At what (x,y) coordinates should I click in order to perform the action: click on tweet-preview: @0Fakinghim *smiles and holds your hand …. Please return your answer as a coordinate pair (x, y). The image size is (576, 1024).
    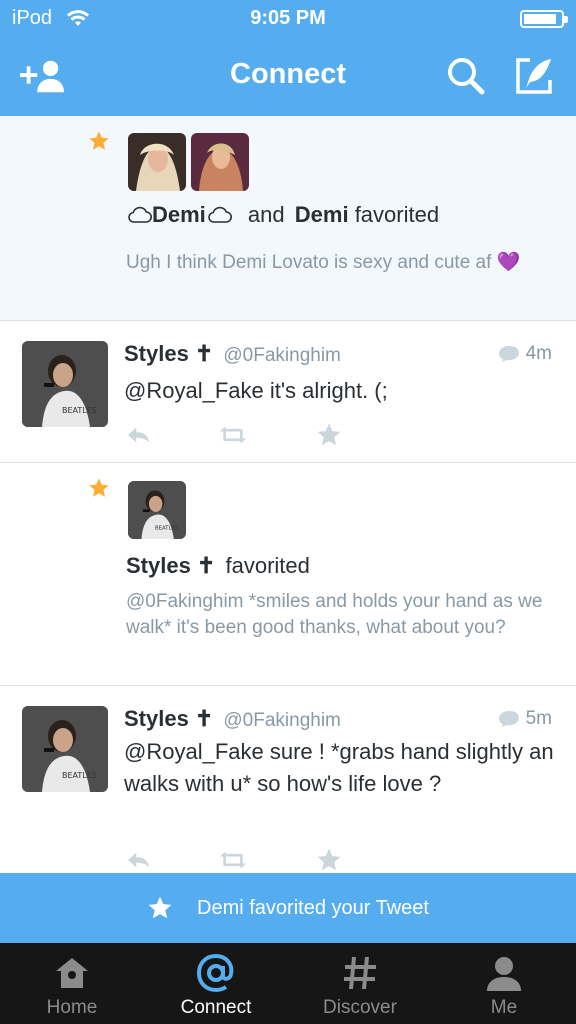
    Looking at the image, I should click on (341, 615).